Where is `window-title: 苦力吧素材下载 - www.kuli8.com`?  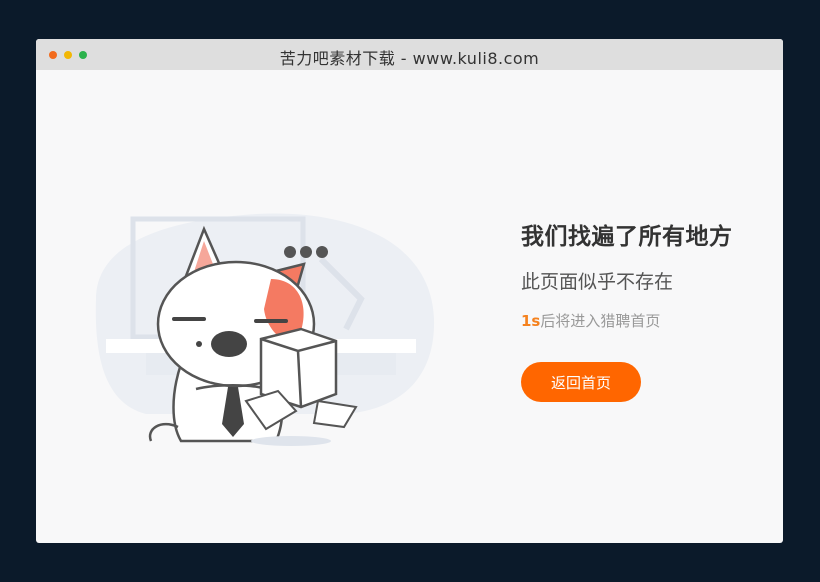 window-title: 苦力吧素材下载 - www.kuli8.com is located at coordinates (409, 58).